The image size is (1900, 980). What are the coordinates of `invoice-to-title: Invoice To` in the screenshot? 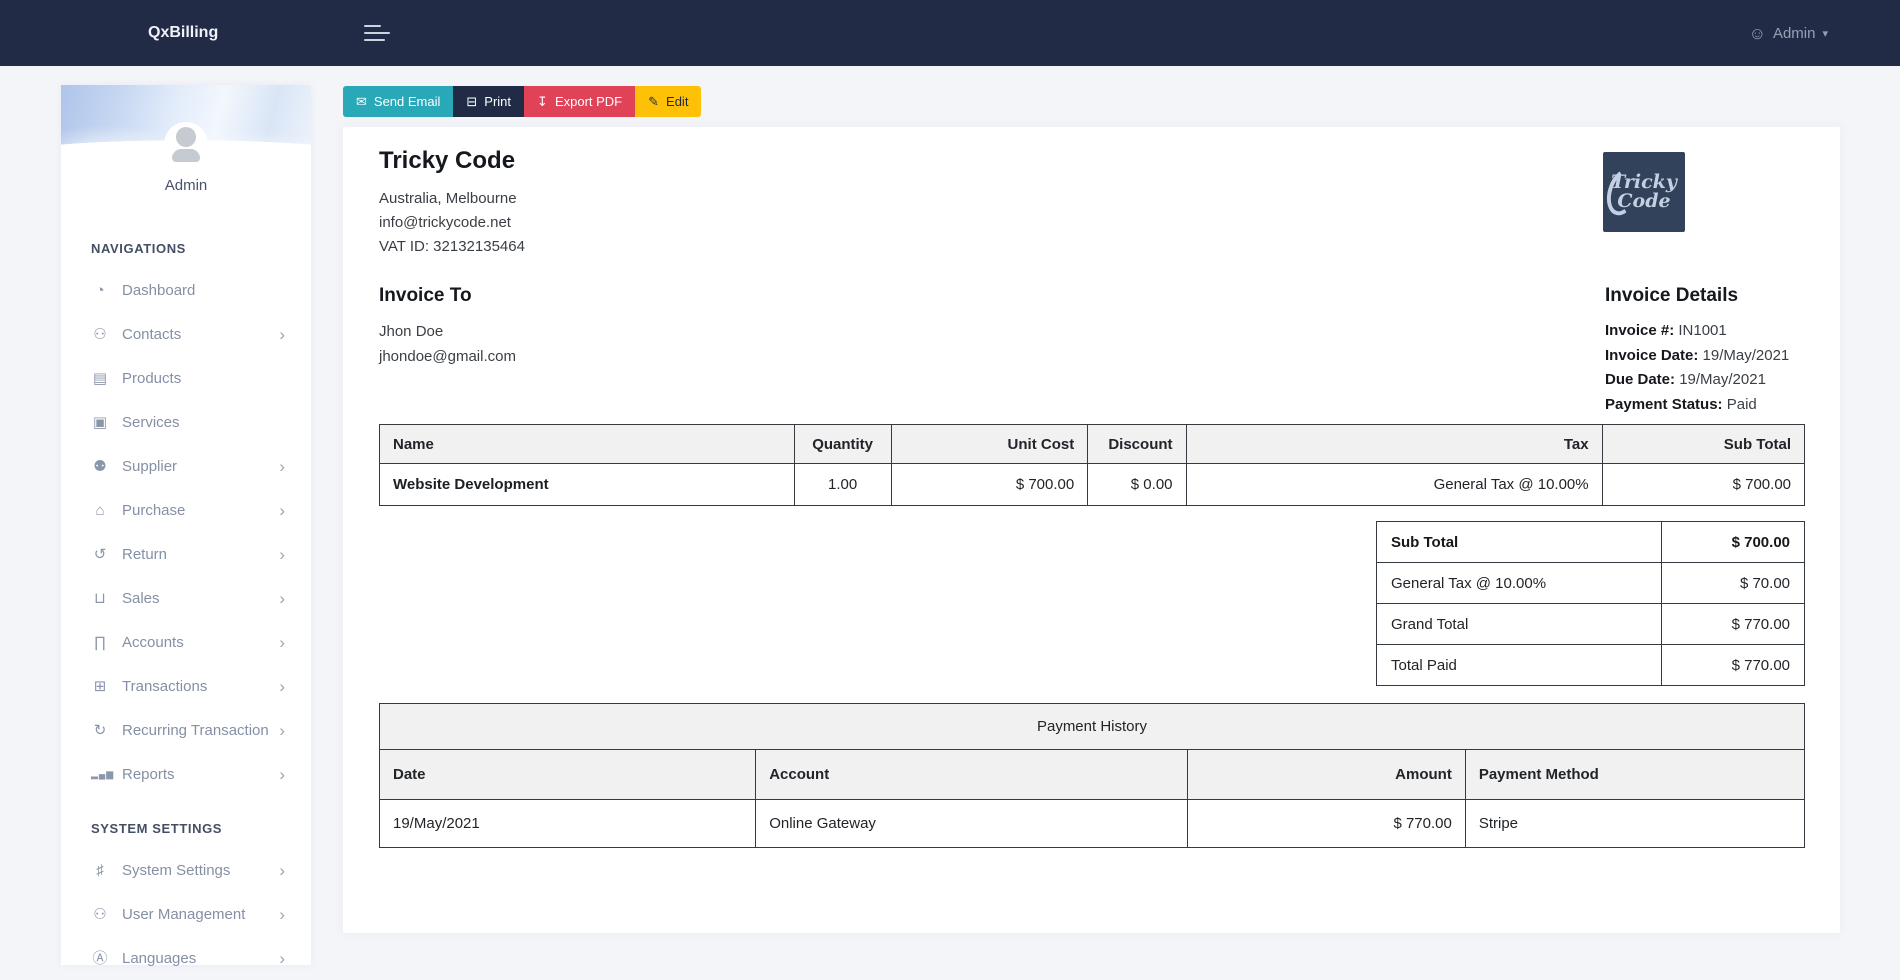 It's located at (425, 295).